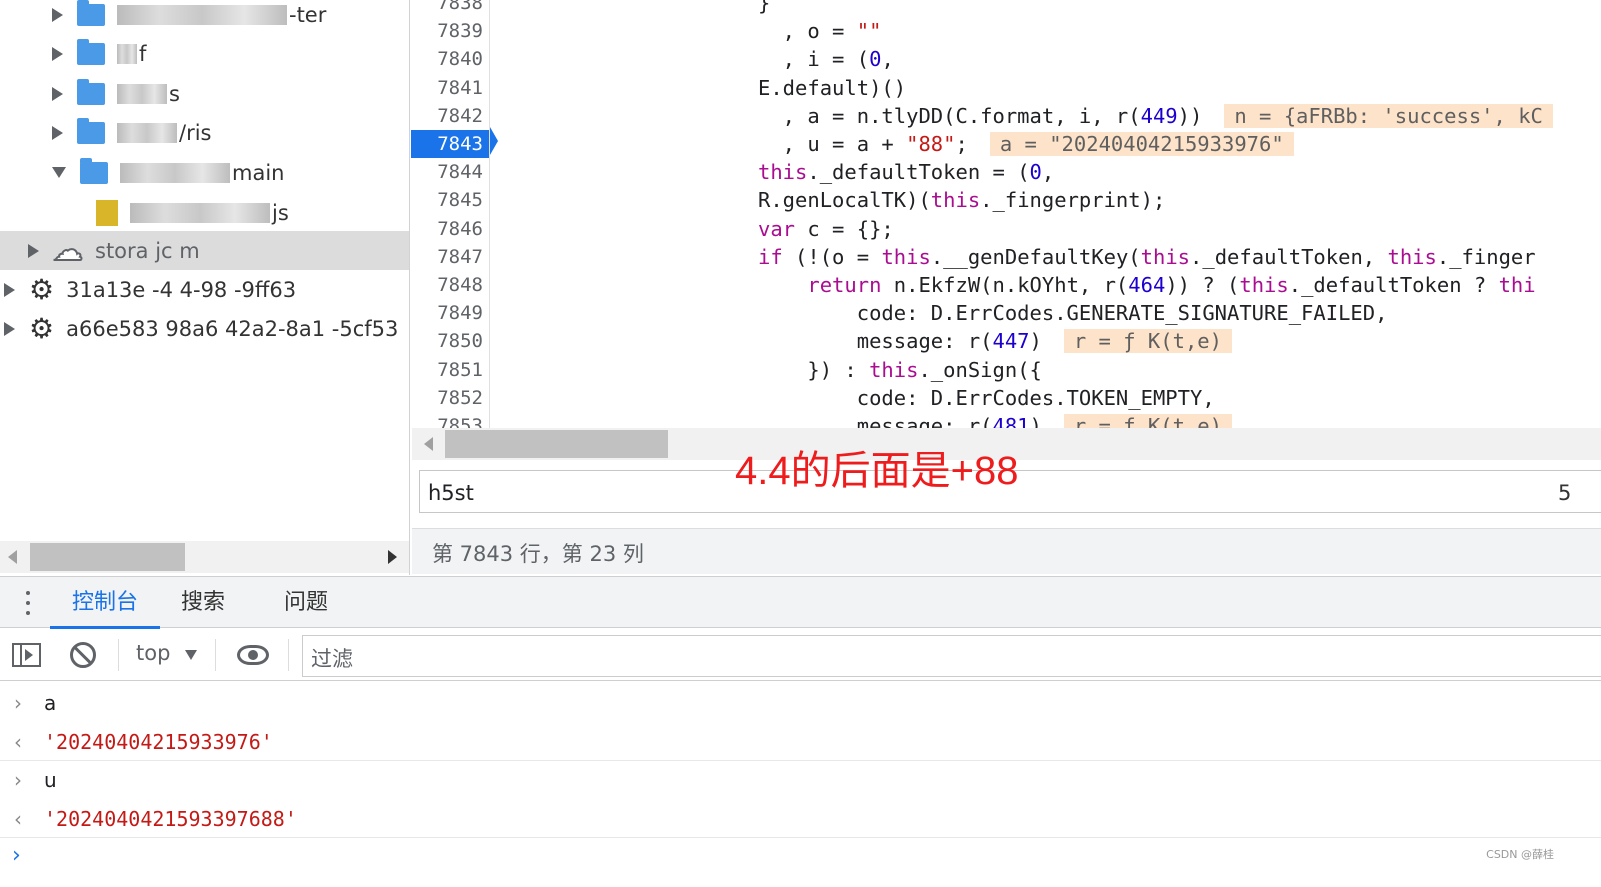  What do you see at coordinates (448, 285) in the screenshot?
I see `line-number: 7848` at bounding box center [448, 285].